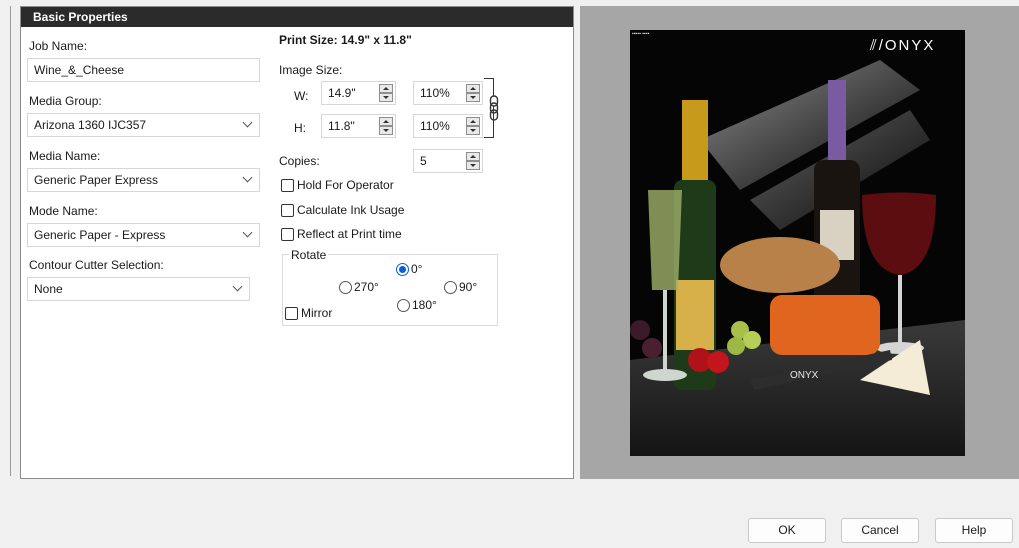  What do you see at coordinates (301, 96) in the screenshot?
I see `width-label: W:` at bounding box center [301, 96].